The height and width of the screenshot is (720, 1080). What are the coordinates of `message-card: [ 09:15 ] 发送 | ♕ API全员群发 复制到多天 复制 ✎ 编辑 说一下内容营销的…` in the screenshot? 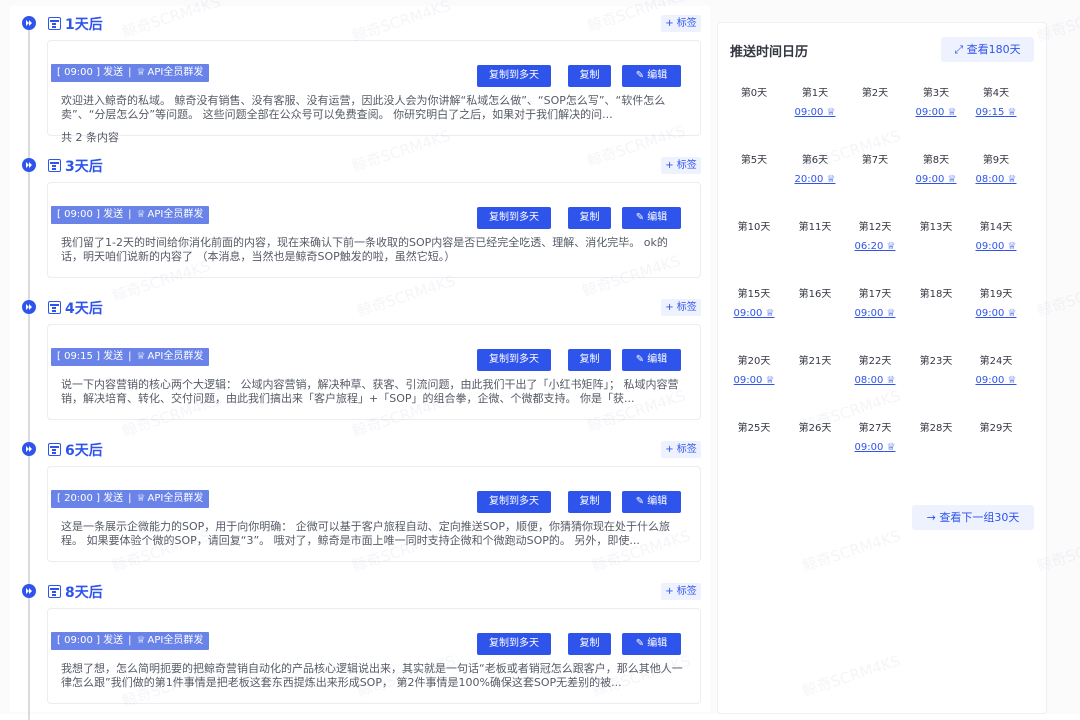 It's located at (374, 372).